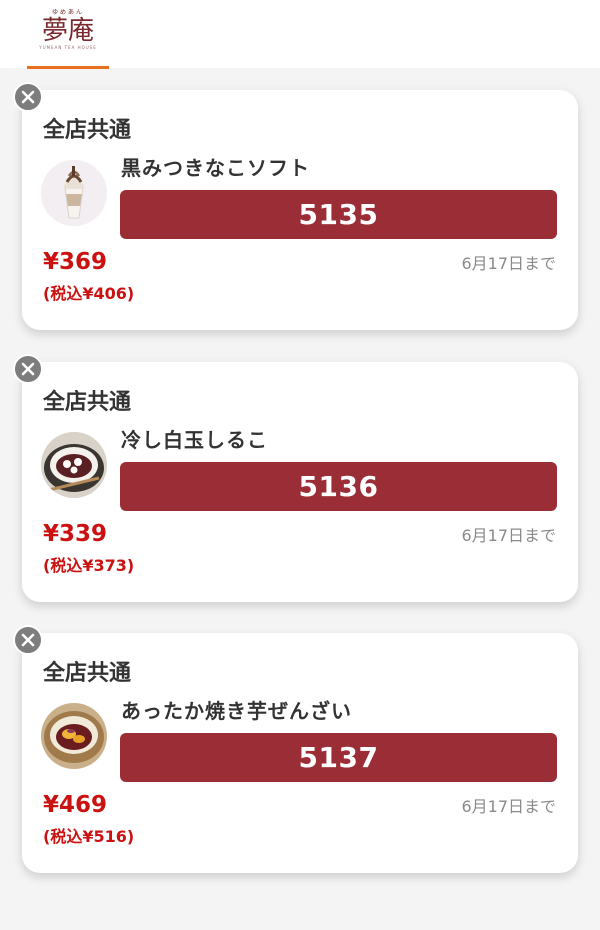 Image resolution: width=600 pixels, height=930 pixels. I want to click on coupon-code: 5135, so click(338, 214).